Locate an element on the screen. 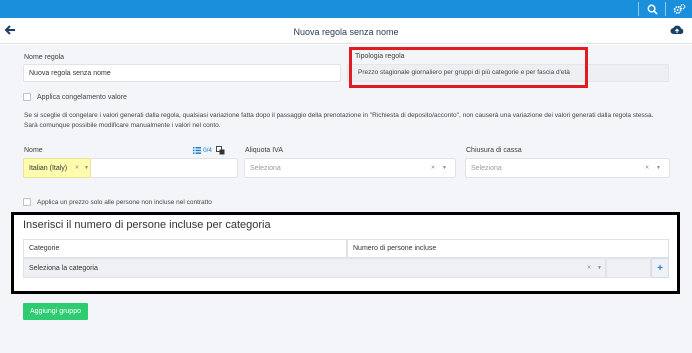 The width and height of the screenshot is (692, 353). vat-label: Aliquota IVA is located at coordinates (264, 150).